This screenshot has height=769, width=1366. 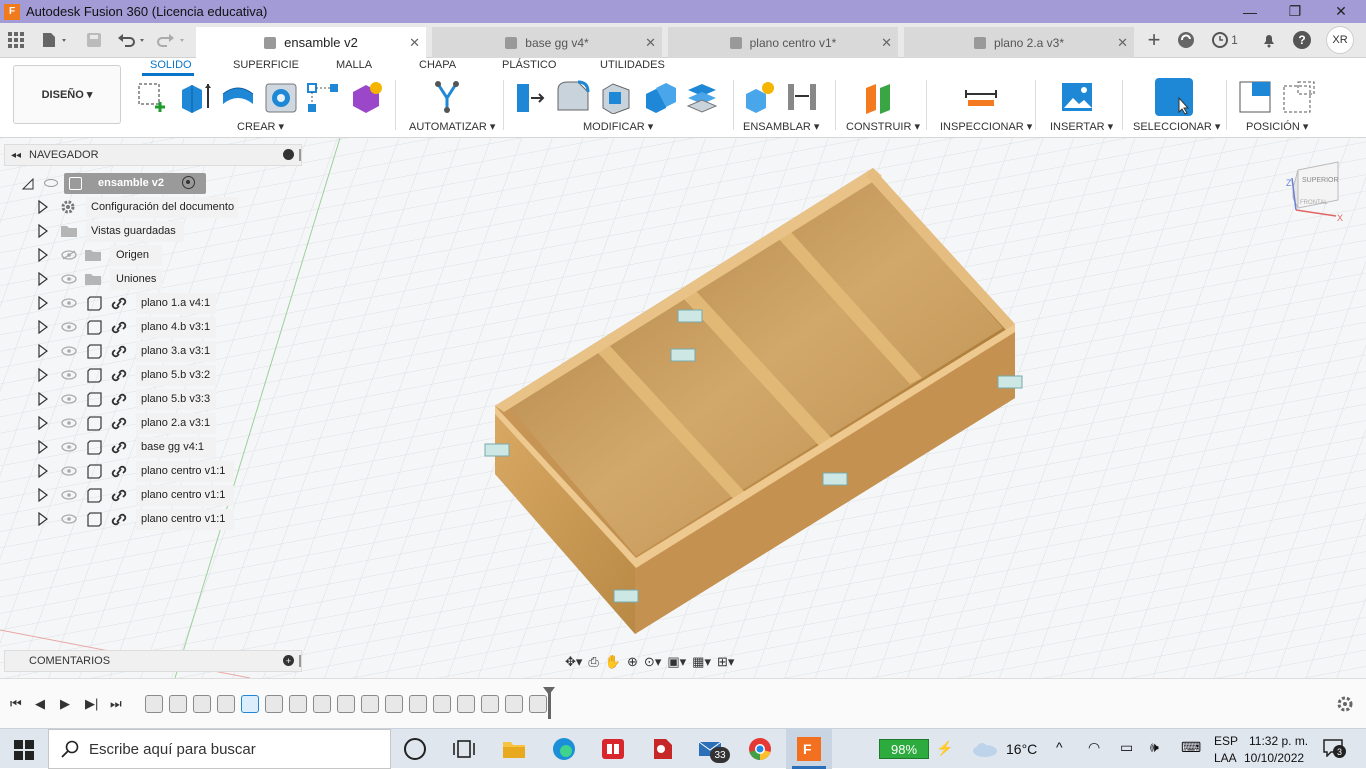 What do you see at coordinates (985, 749) in the screenshot?
I see `weather-cloud-icon` at bounding box center [985, 749].